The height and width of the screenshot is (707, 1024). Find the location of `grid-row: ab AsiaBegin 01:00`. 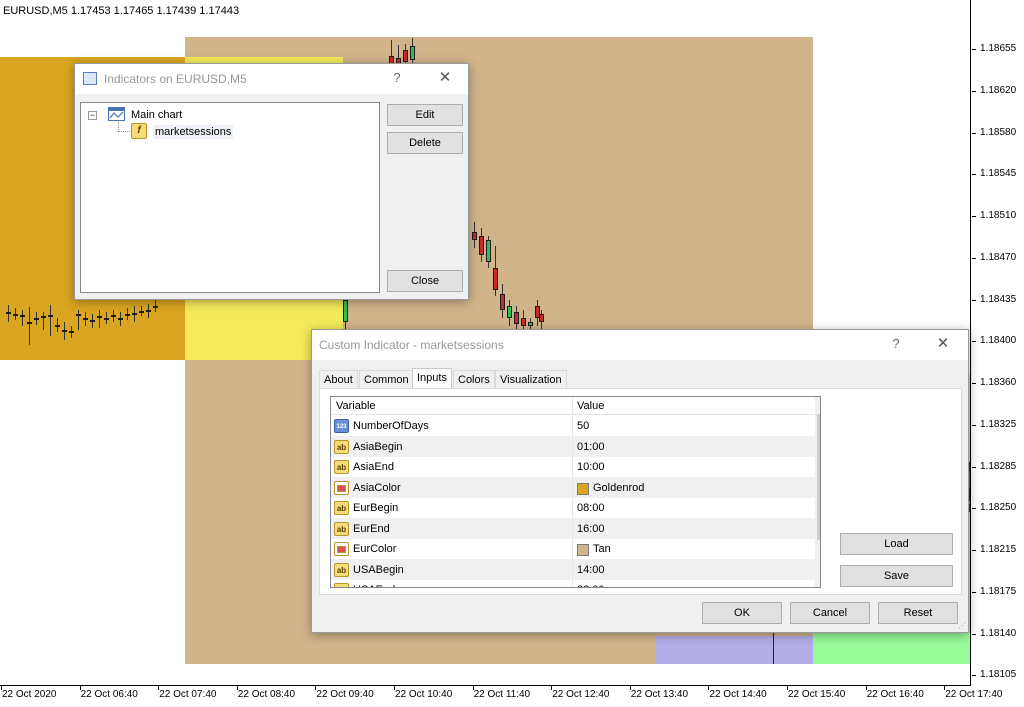

grid-row: ab AsiaBegin 01:00 is located at coordinates (574, 446).